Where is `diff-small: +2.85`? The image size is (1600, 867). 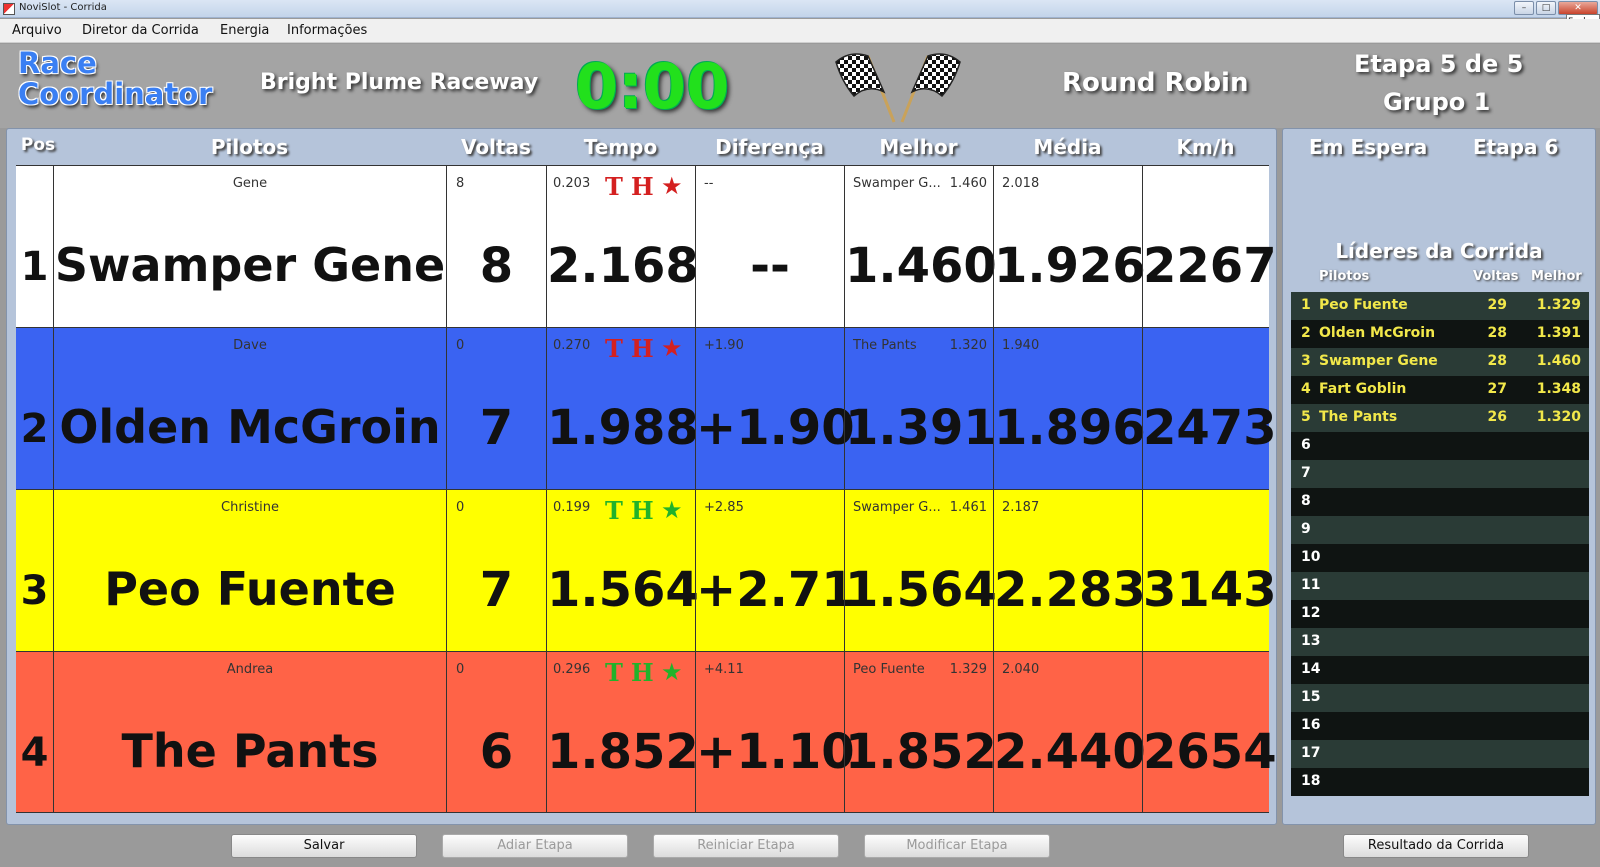 diff-small: +2.85 is located at coordinates (724, 507).